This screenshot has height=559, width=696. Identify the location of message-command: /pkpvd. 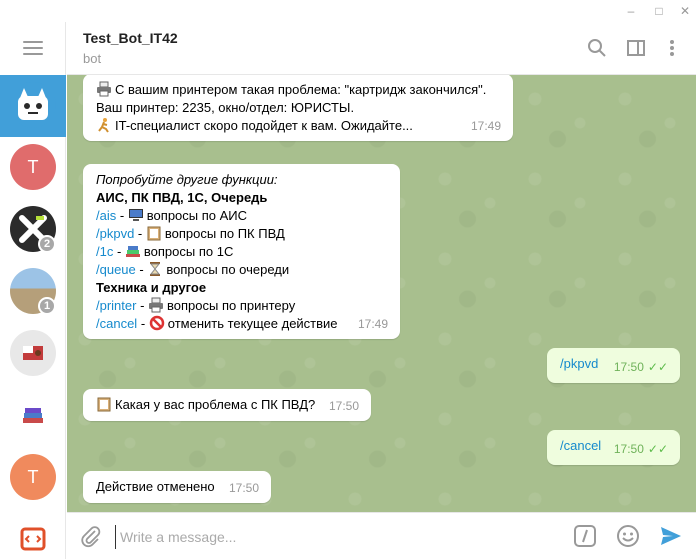
(579, 363).